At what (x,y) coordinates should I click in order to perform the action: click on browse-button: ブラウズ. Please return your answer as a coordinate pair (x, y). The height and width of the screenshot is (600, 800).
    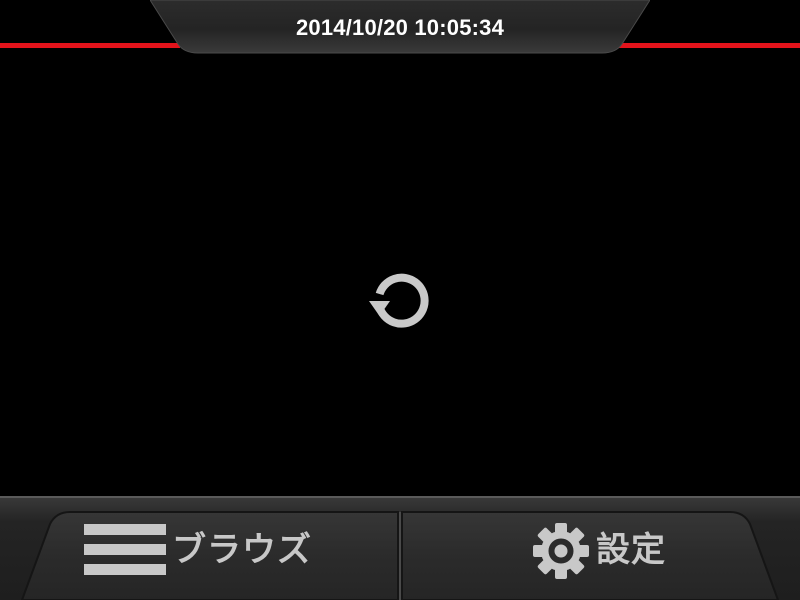
    Looking at the image, I should click on (229, 556).